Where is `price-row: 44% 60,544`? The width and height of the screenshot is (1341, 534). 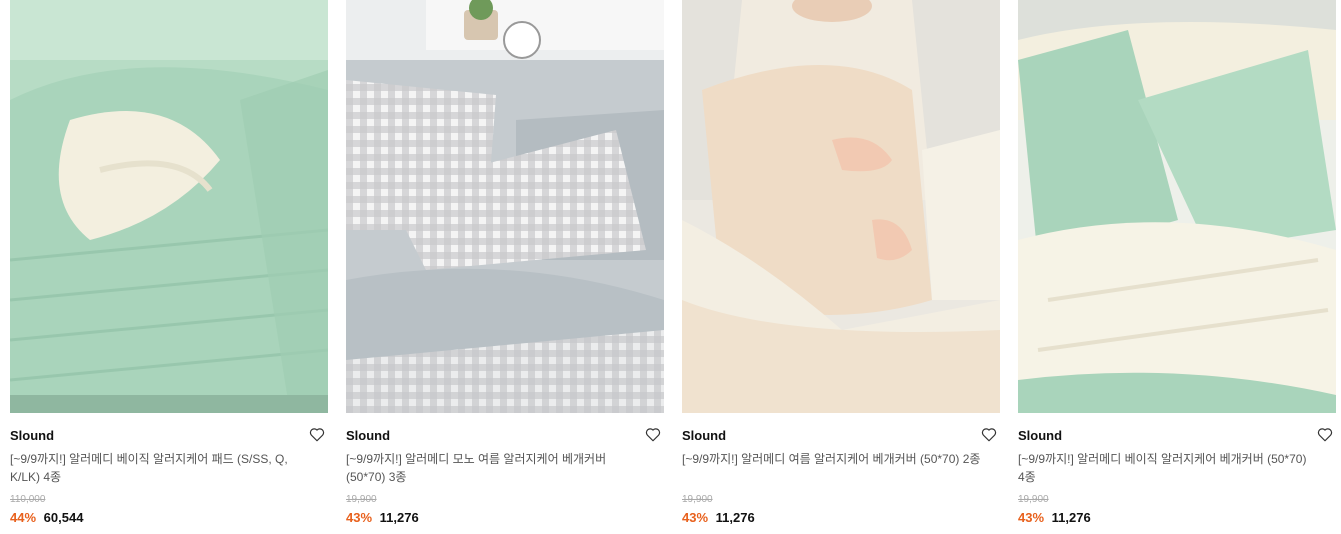 price-row: 44% 60,544 is located at coordinates (46, 517).